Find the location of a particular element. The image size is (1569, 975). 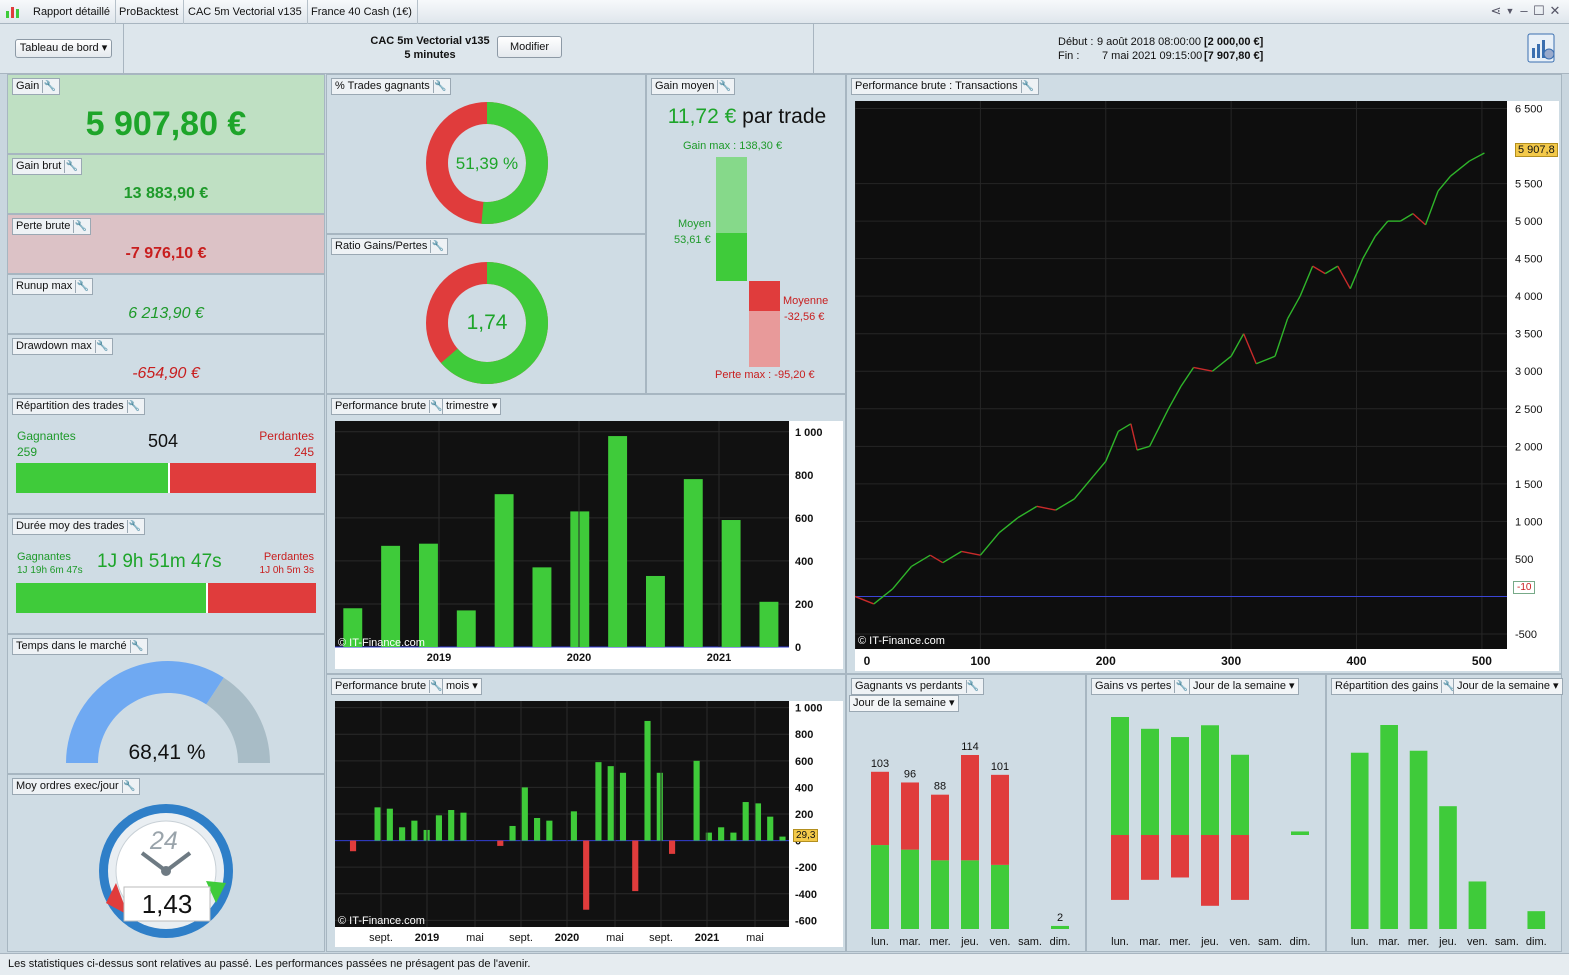

x-tick-label: sam. is located at coordinates (1030, 942).